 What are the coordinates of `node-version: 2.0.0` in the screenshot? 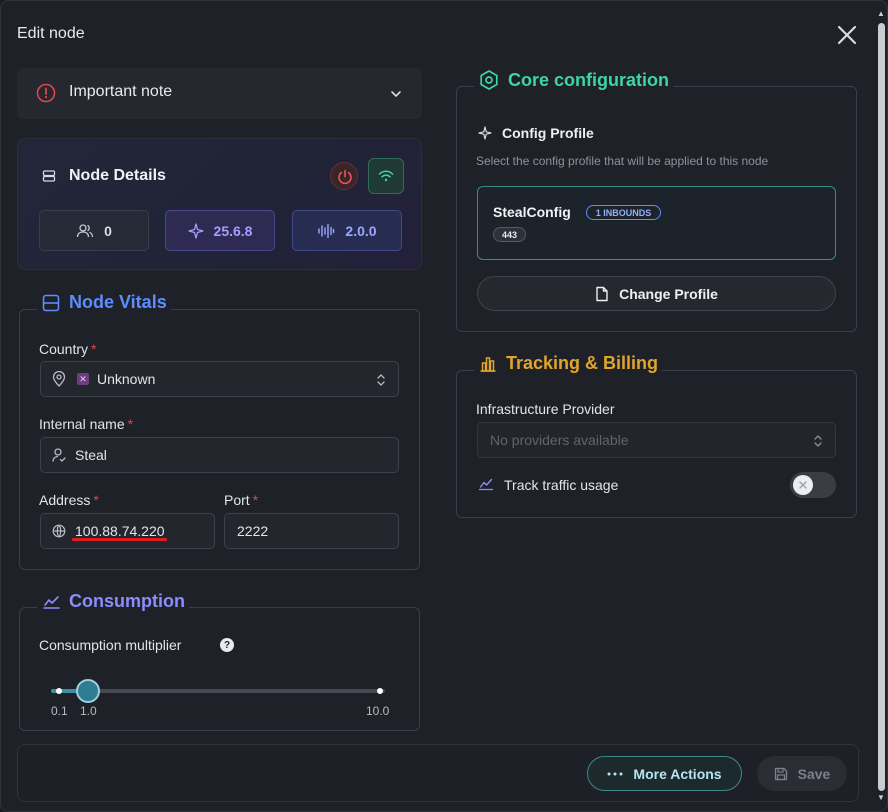 It's located at (361, 230).